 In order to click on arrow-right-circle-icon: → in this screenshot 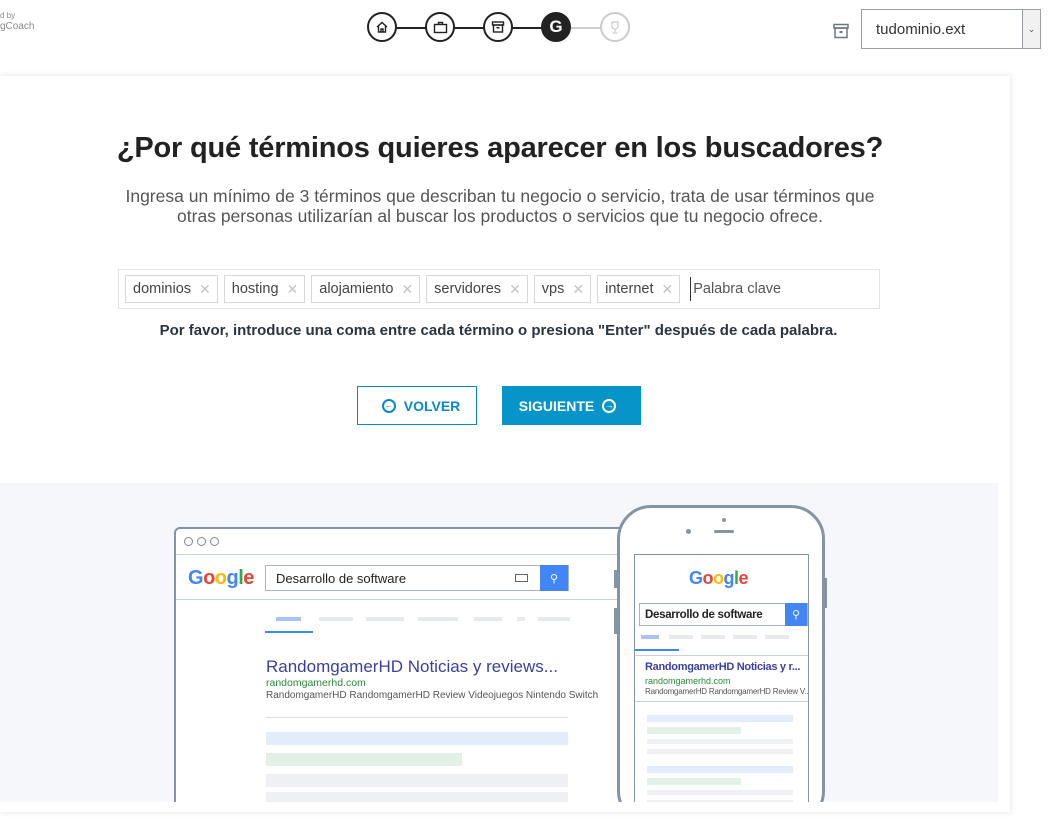, I will do `click(609, 405)`.